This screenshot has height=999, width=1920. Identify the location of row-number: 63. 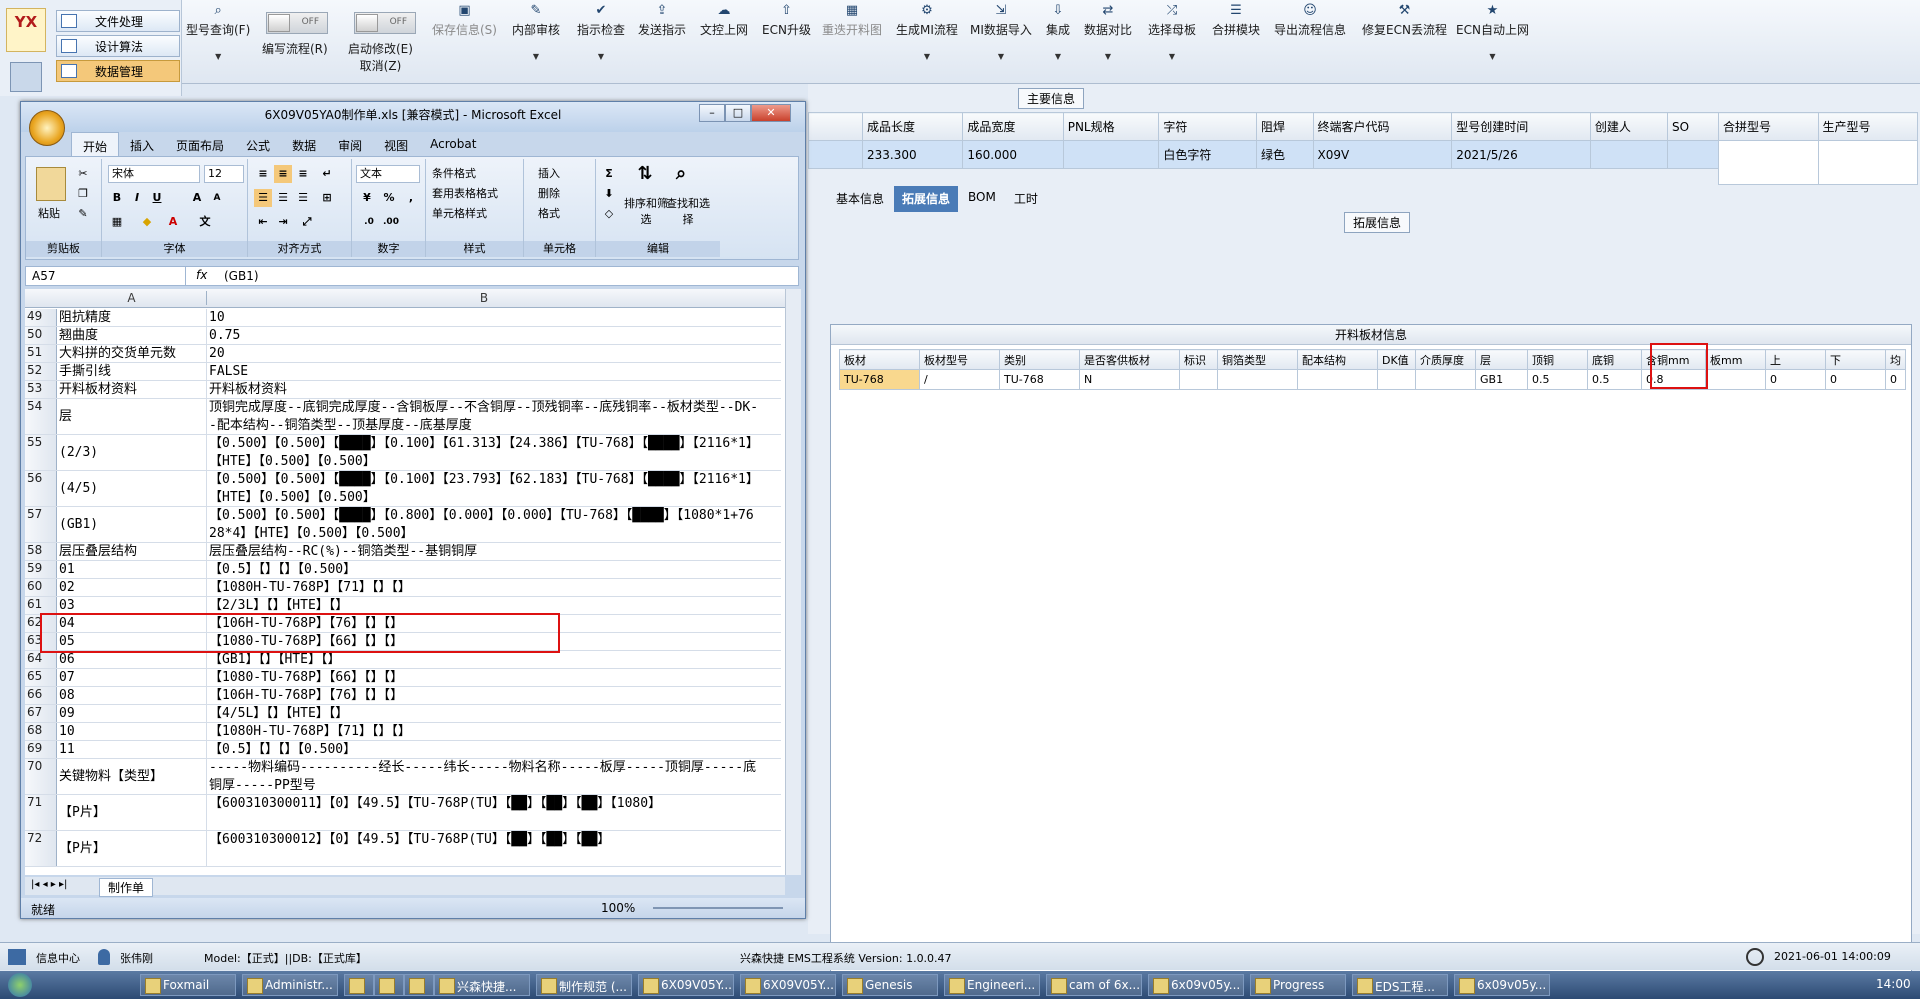
(41, 641).